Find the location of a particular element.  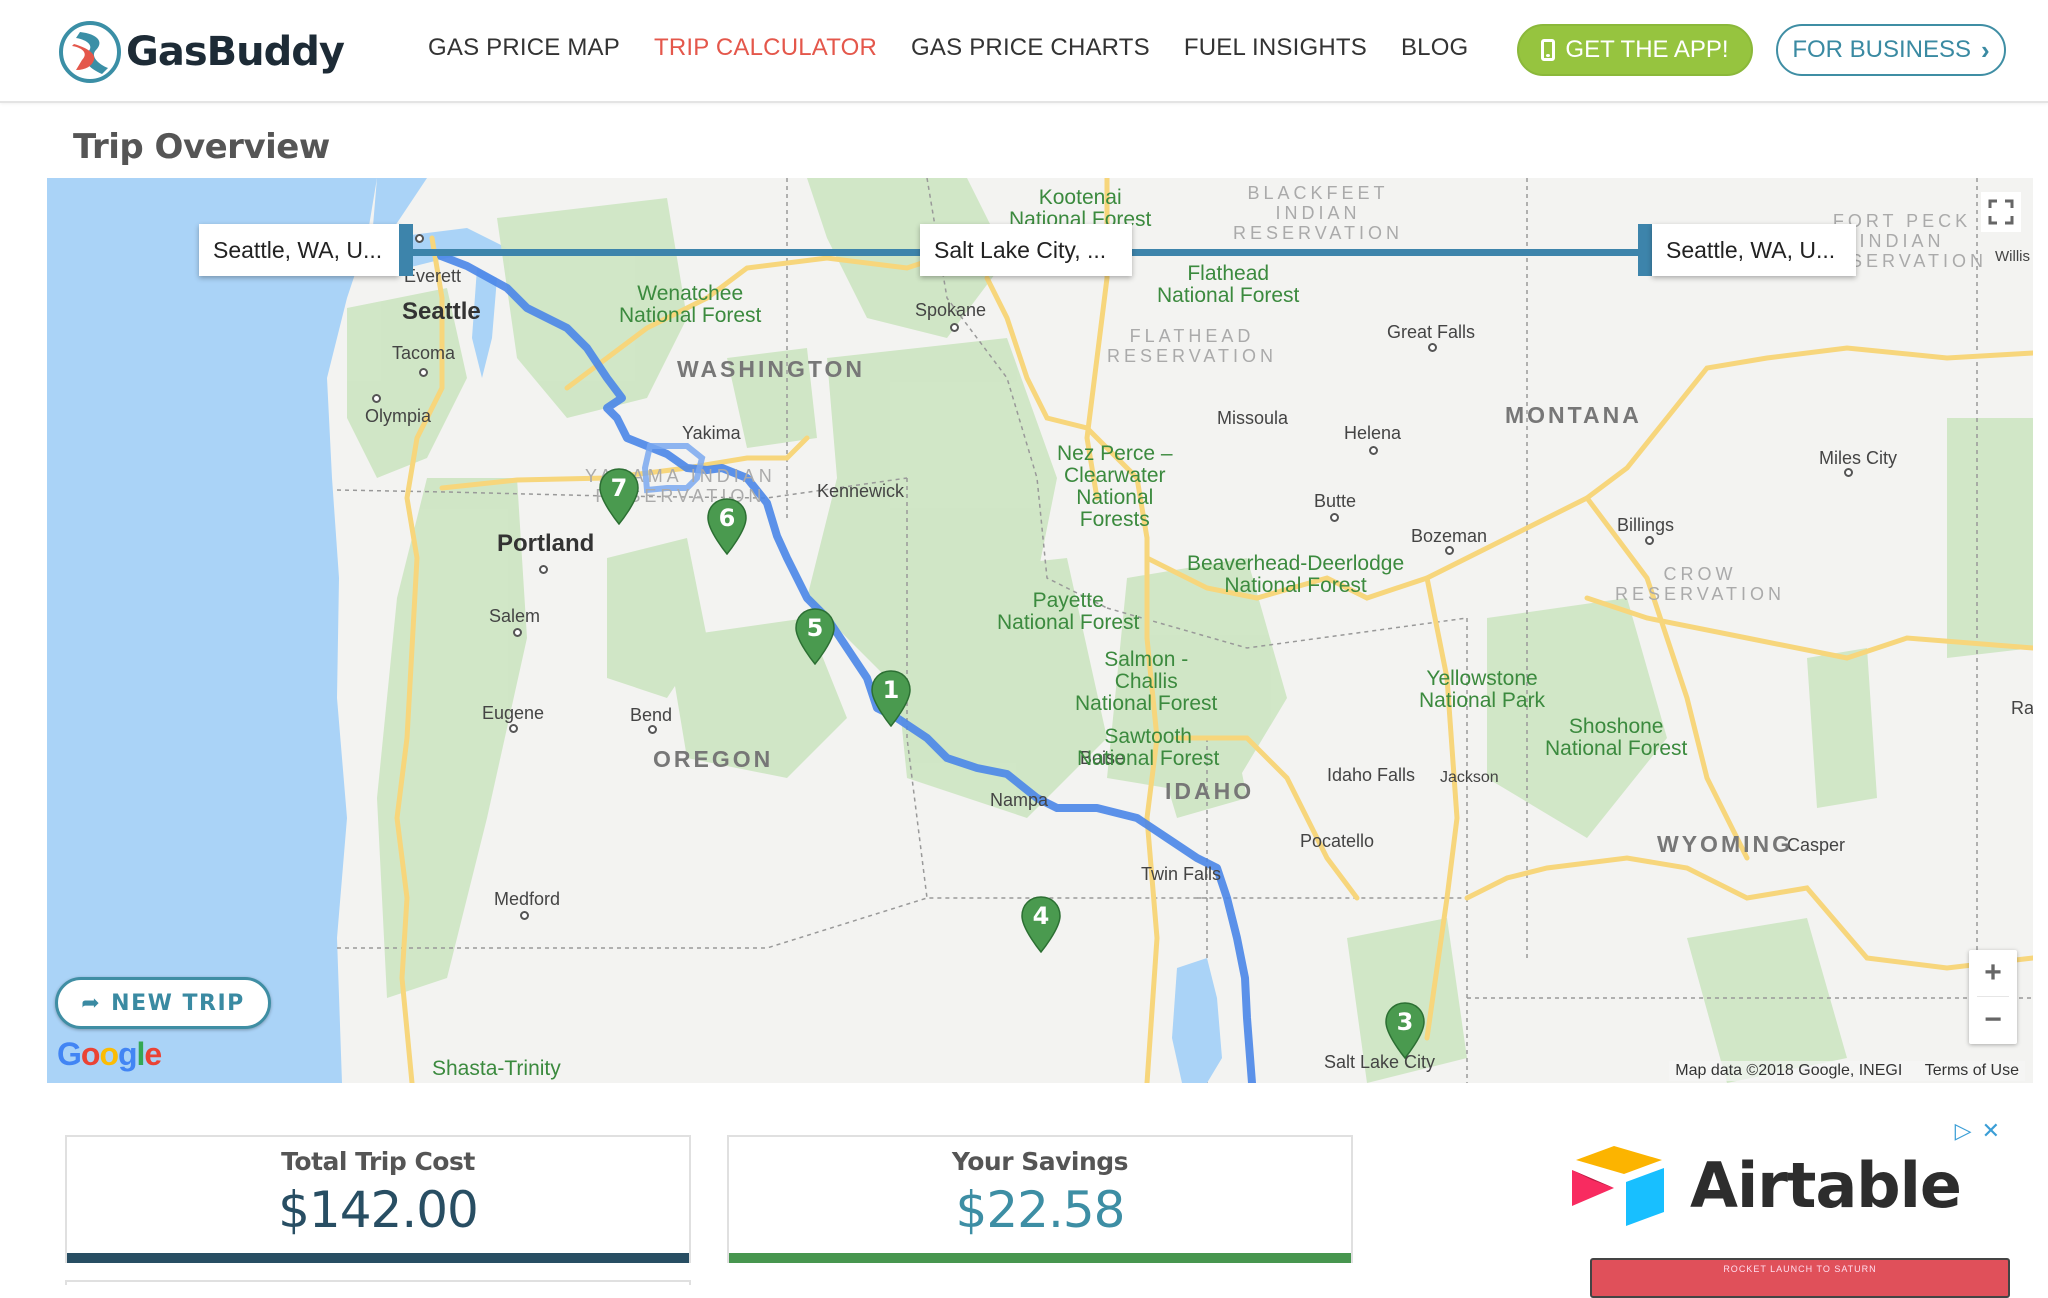

google-logo: Google is located at coordinates (109, 1054).